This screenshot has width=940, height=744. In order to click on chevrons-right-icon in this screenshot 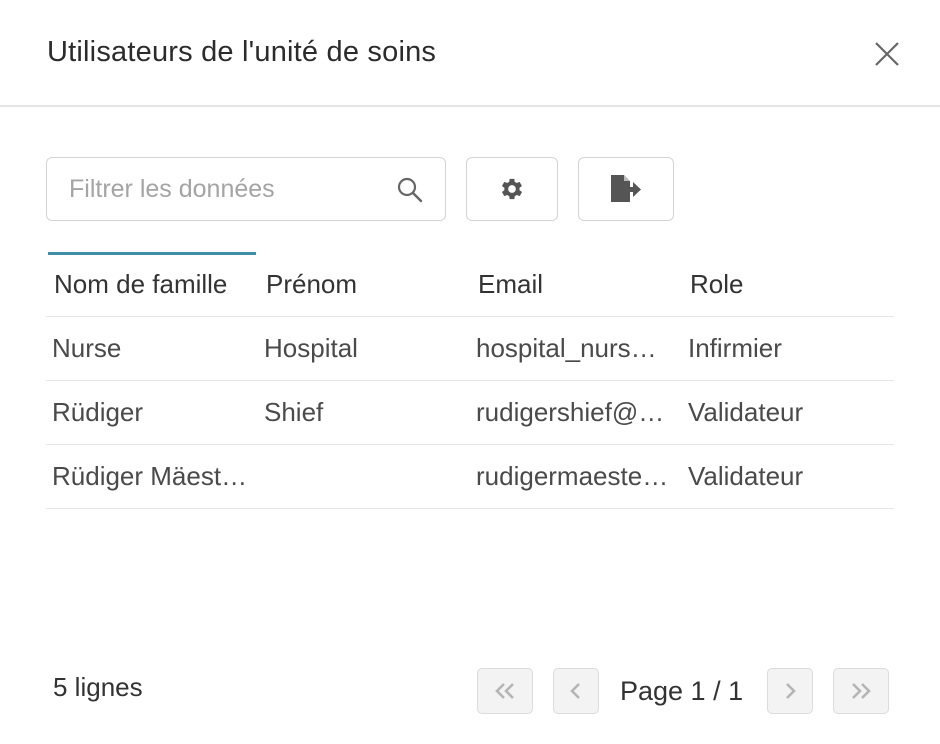, I will do `click(861, 691)`.